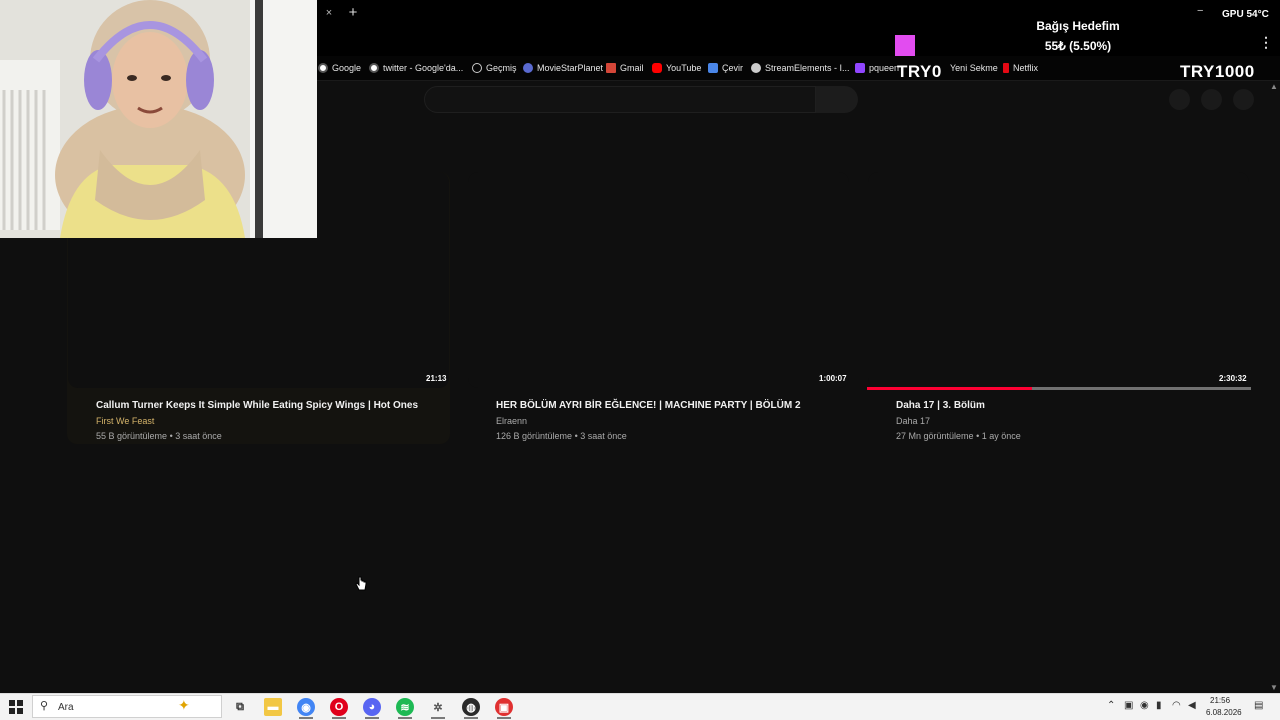 Image resolution: width=1280 pixels, height=720 pixels. Describe the element at coordinates (347, 68) in the screenshot. I see `bookmark-label: Google` at that location.